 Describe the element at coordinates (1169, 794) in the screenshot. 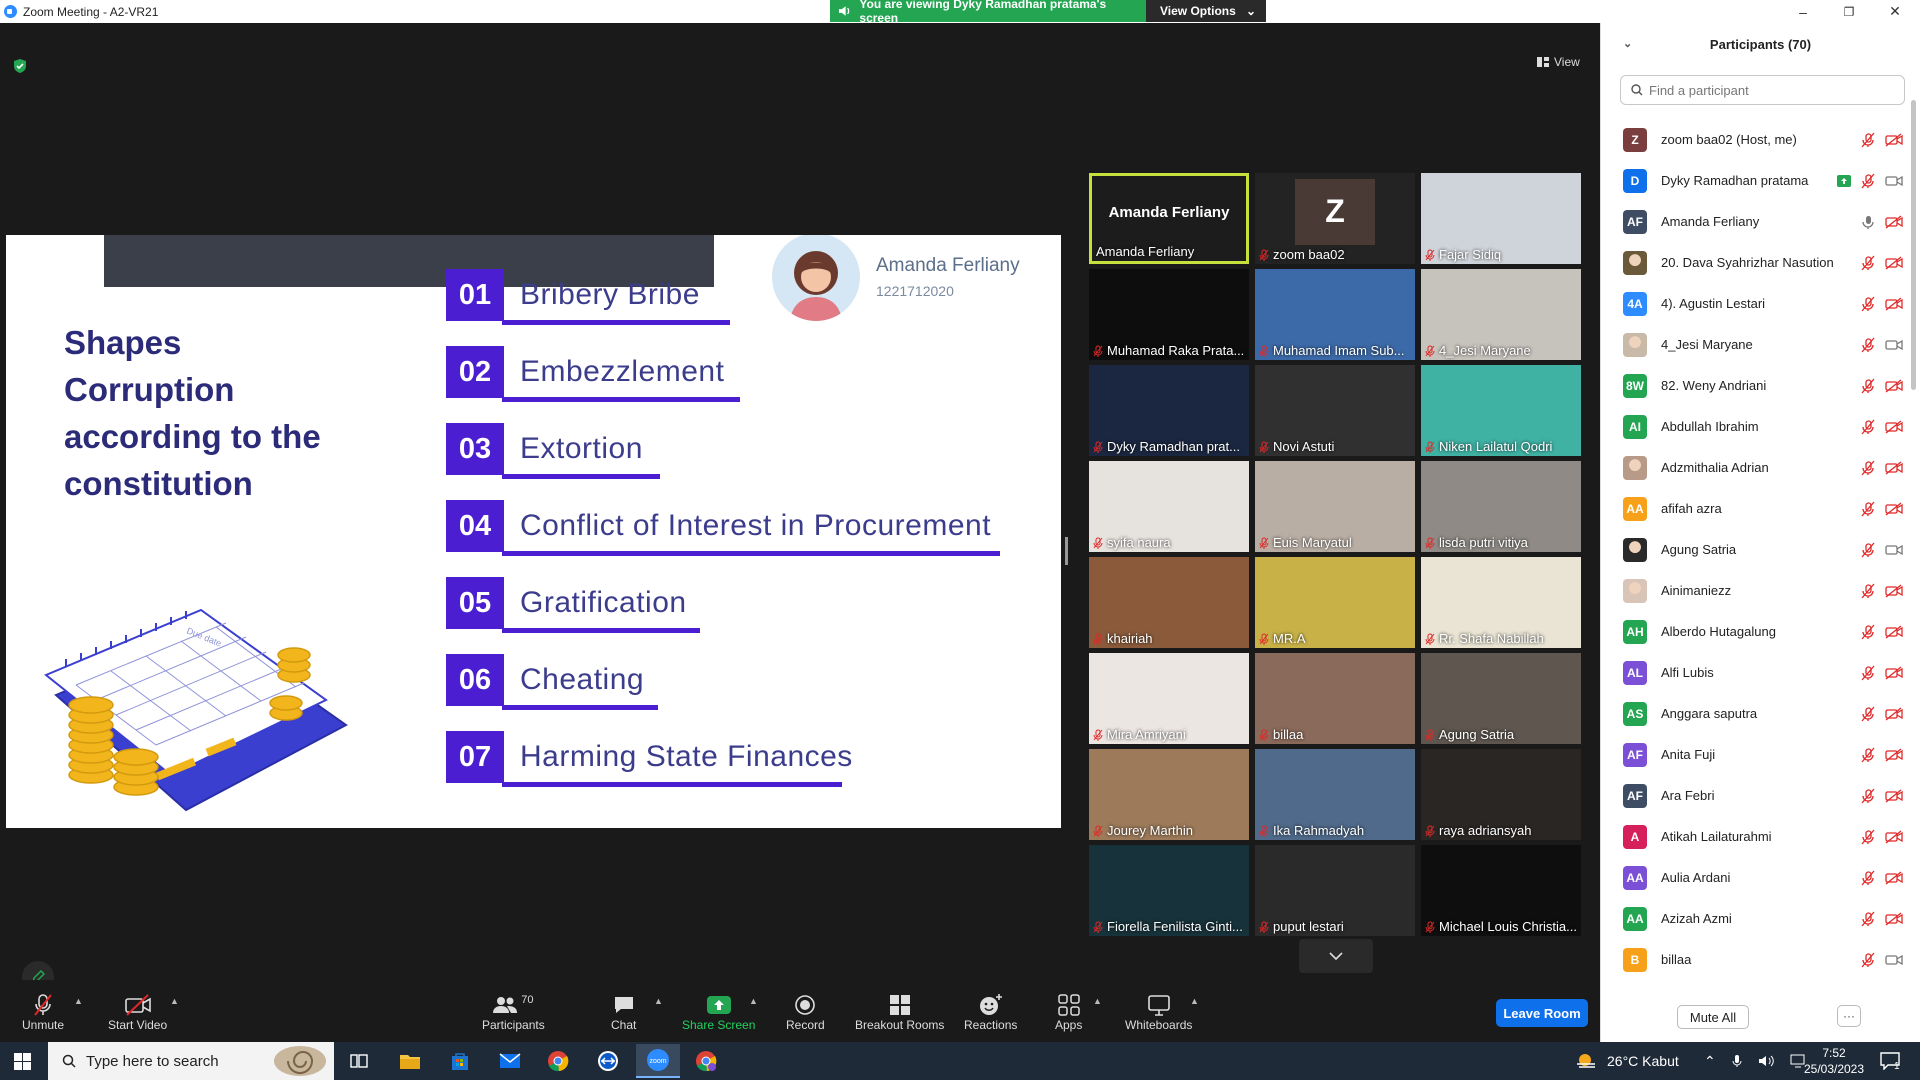

I see `participant-video-tile: Jourey Marthin` at that location.